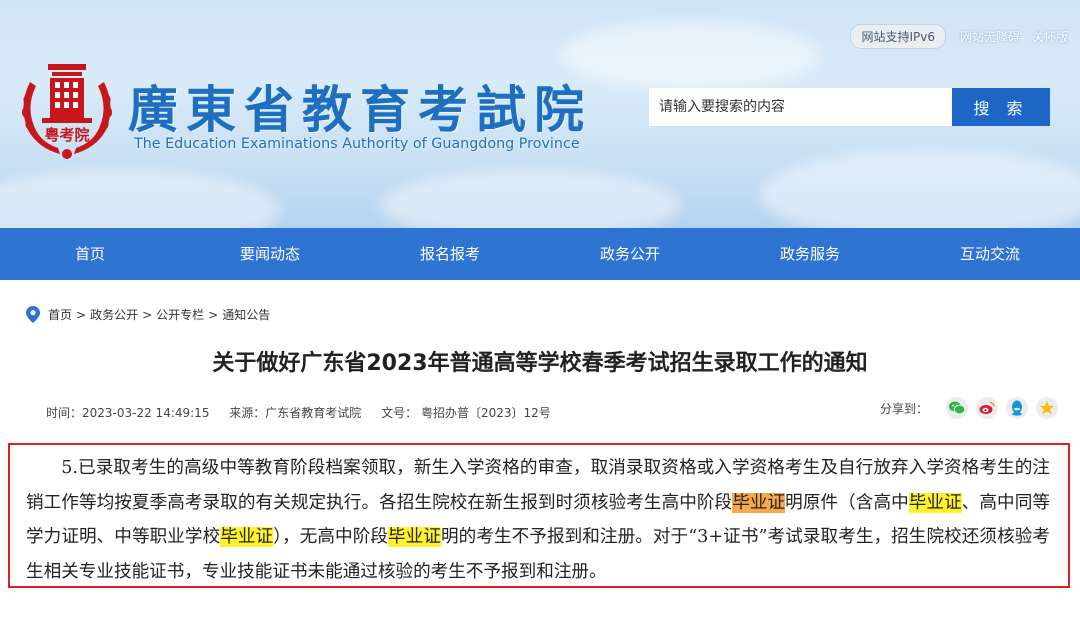 The image size is (1080, 621). What do you see at coordinates (1017, 408) in the screenshot?
I see `qq-icon` at bounding box center [1017, 408].